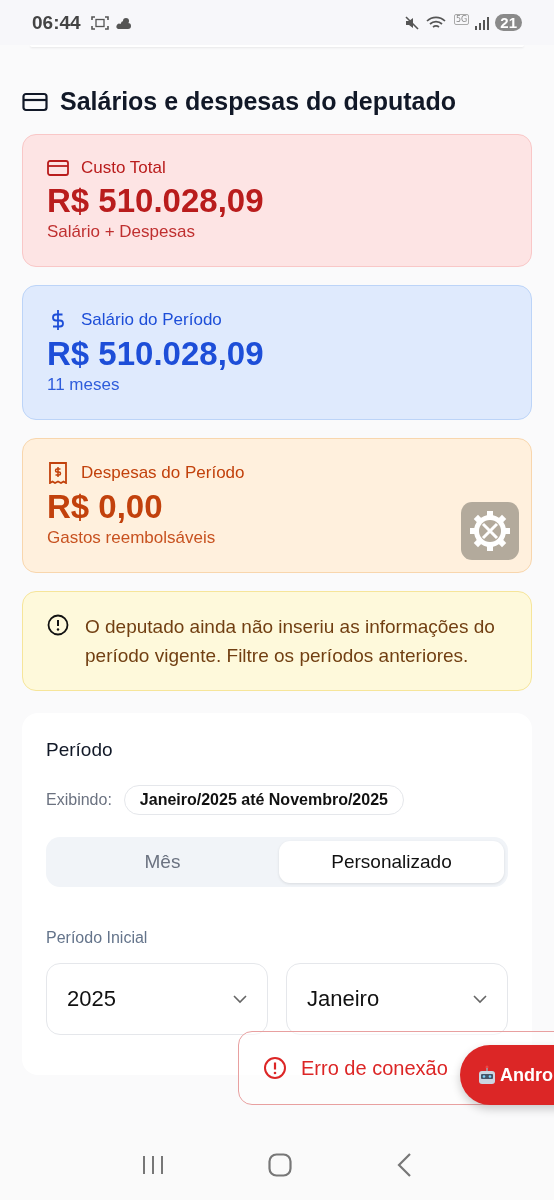 This screenshot has height=1200, width=554. Describe the element at coordinates (105, 507) in the screenshot. I see `card-amount: R$ 0,00` at that location.